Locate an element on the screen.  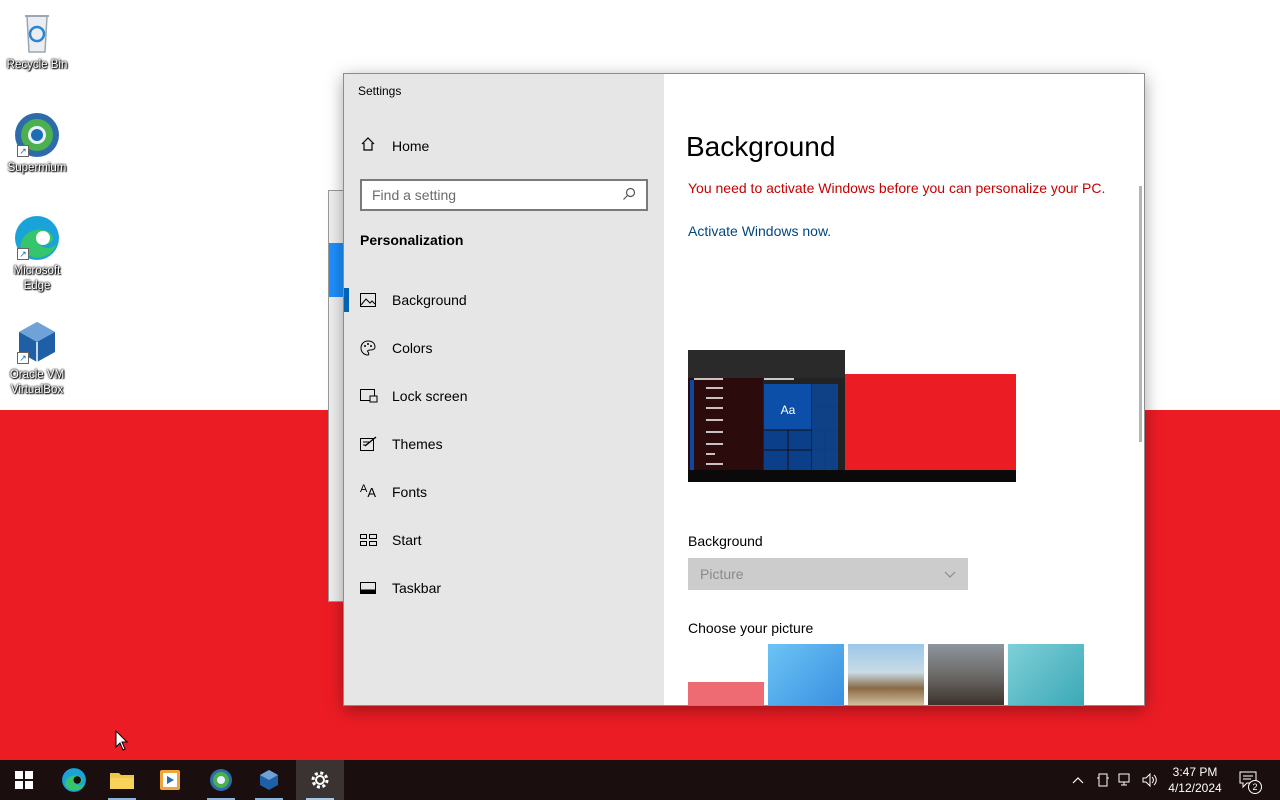
nav-item-taskbar: Taskbar is located at coordinates (504, 588).